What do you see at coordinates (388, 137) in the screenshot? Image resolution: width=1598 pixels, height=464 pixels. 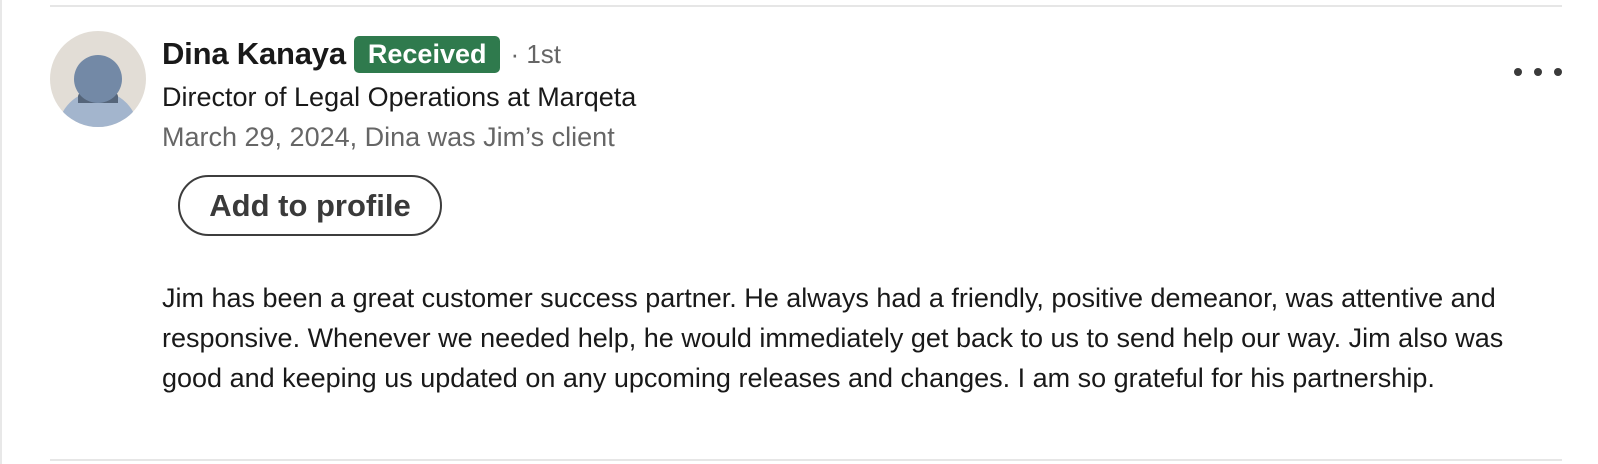 I see `relationship-info: March 29, 2024, Dina was Jim’s client` at bounding box center [388, 137].